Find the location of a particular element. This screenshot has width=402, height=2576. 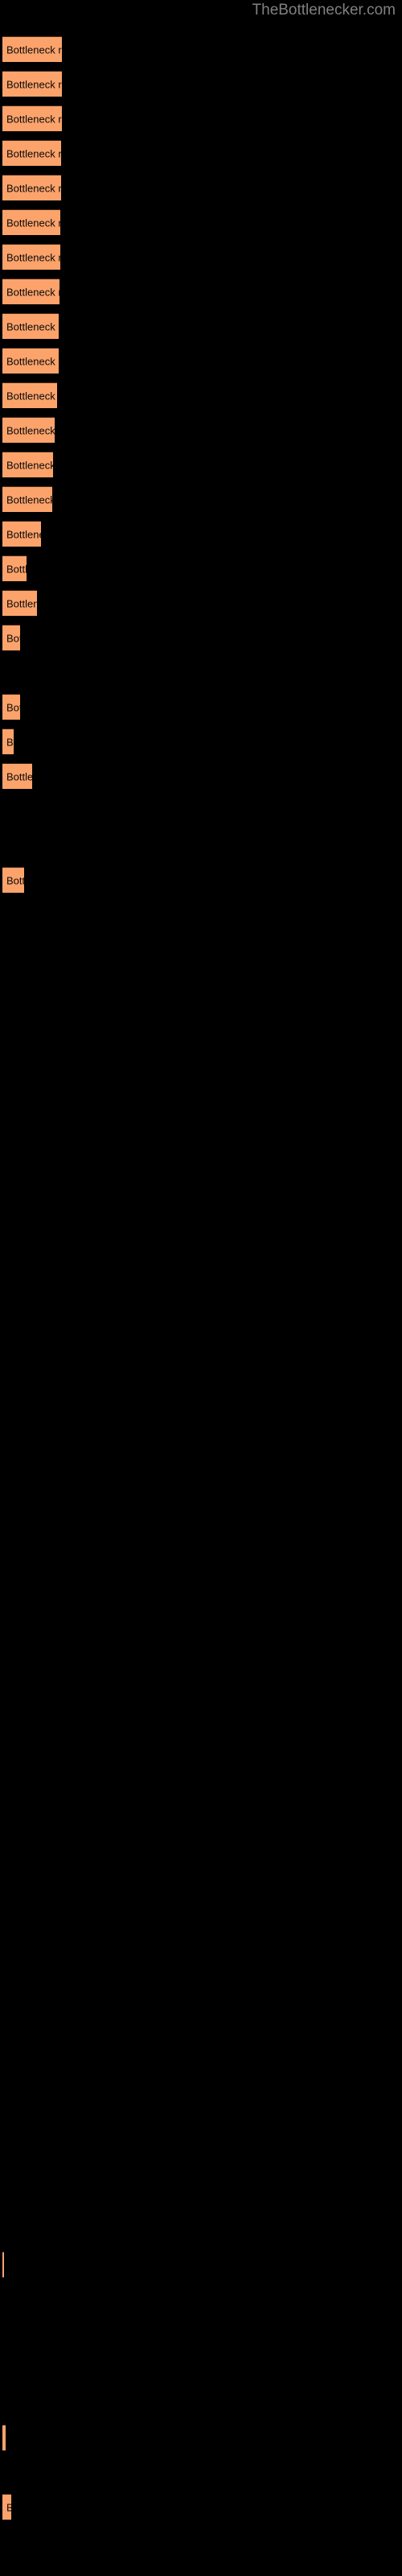

bar-17: Bottleneck result is located at coordinates (19, 603).